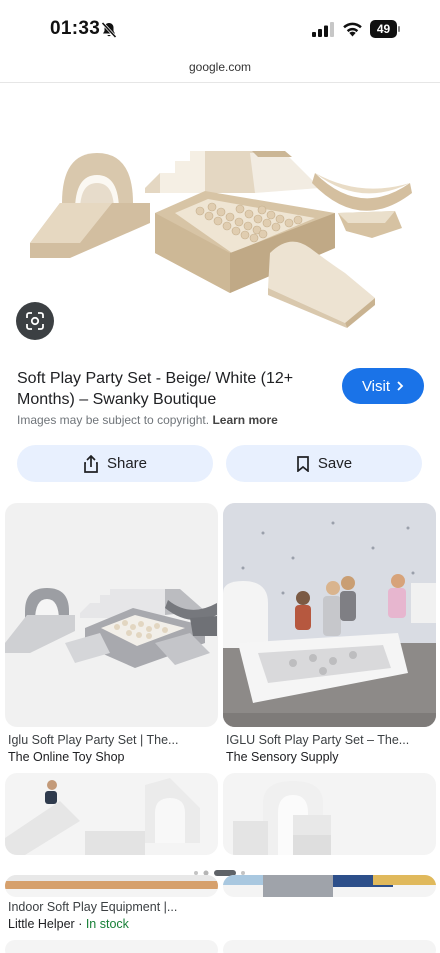  What do you see at coordinates (220, 870) in the screenshot?
I see `carousel-page-indicator` at bounding box center [220, 870].